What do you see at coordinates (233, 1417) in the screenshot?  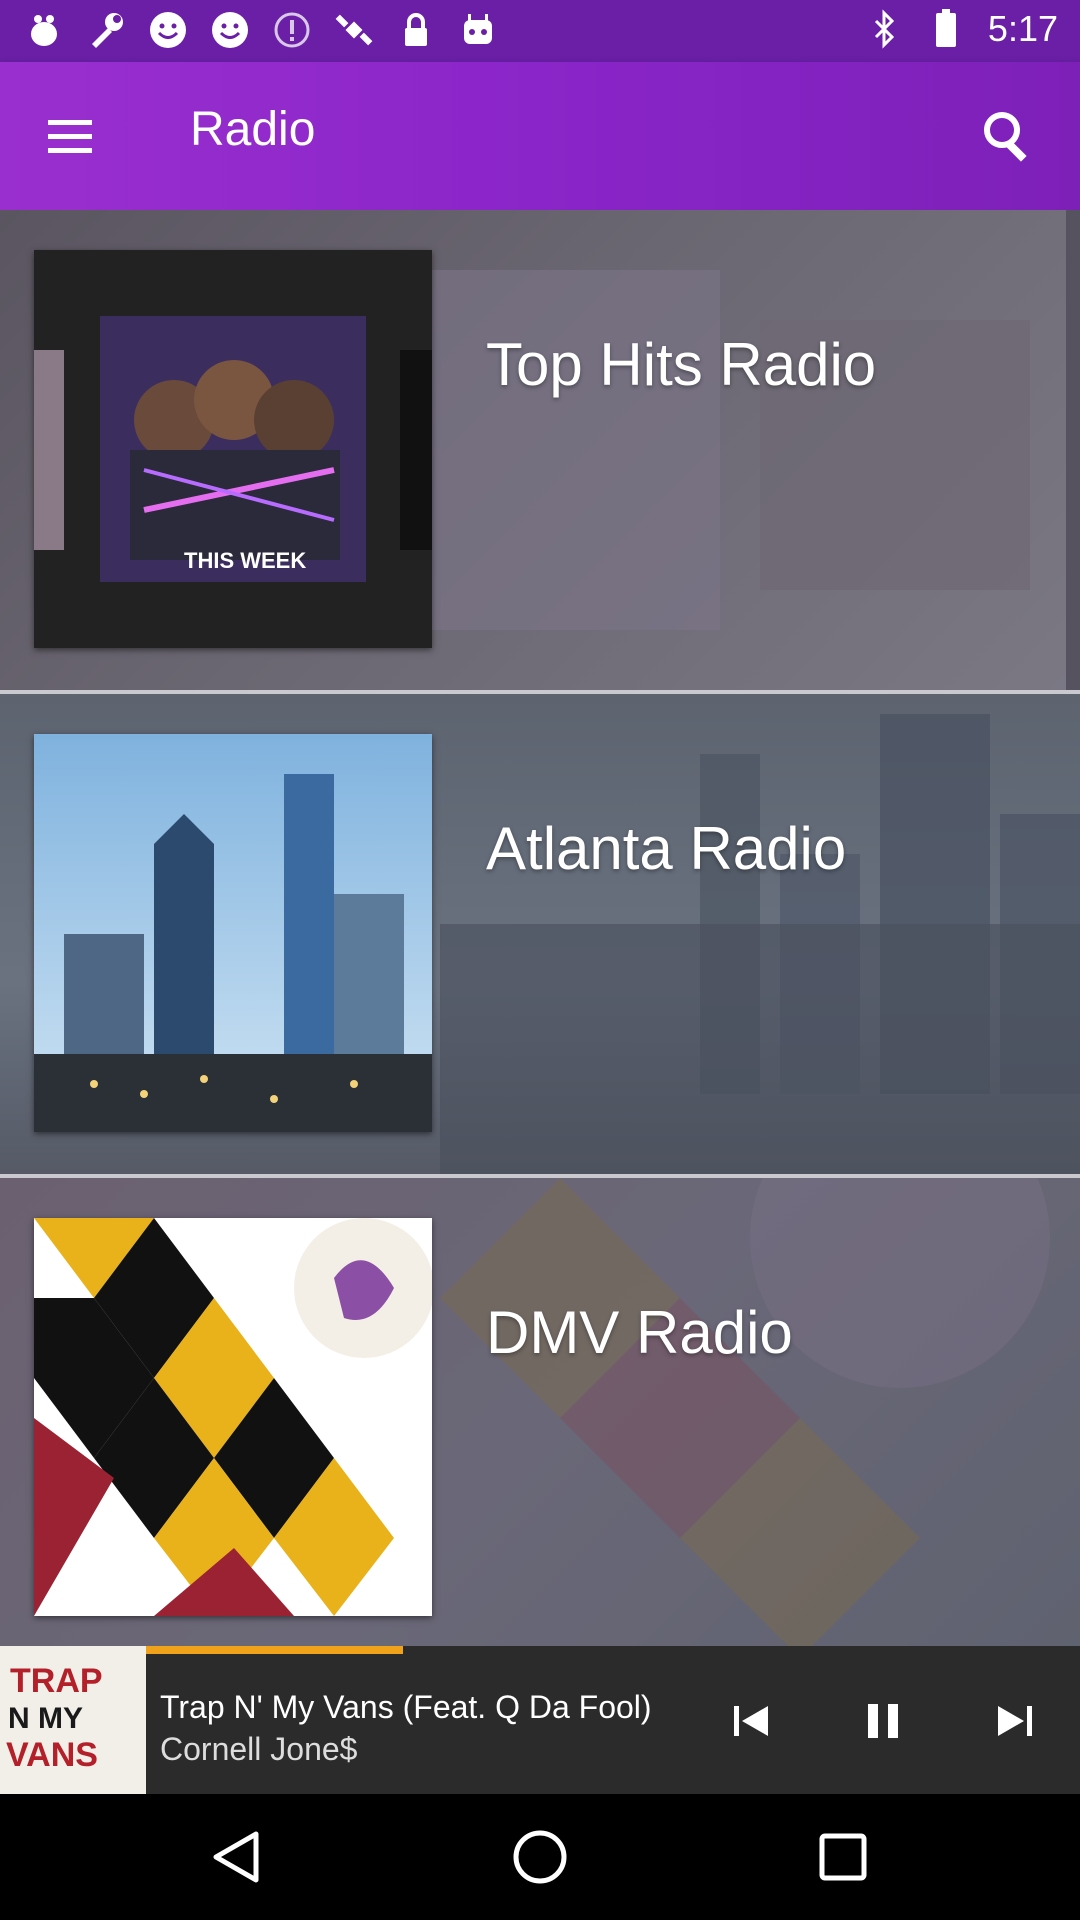 I see `maryland-flag-thumbnail` at bounding box center [233, 1417].